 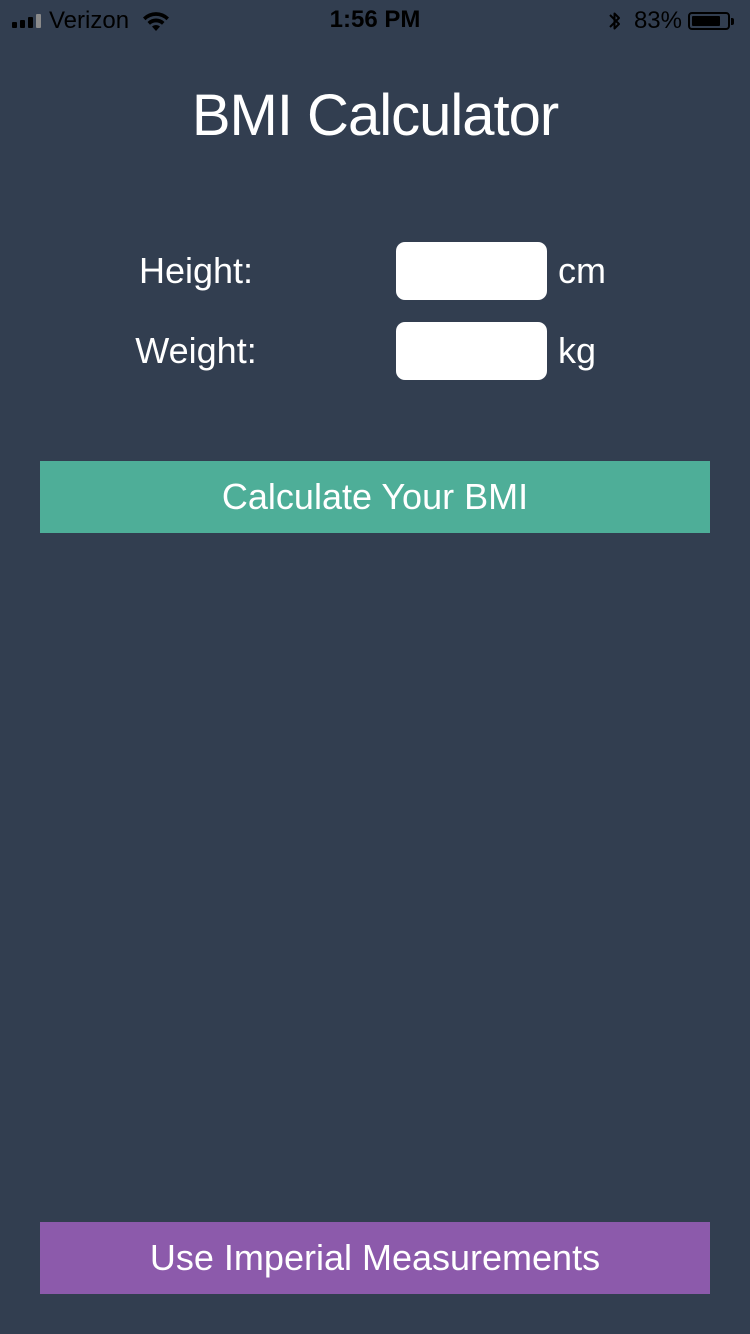 I want to click on height-label: Height:, so click(x=196, y=270).